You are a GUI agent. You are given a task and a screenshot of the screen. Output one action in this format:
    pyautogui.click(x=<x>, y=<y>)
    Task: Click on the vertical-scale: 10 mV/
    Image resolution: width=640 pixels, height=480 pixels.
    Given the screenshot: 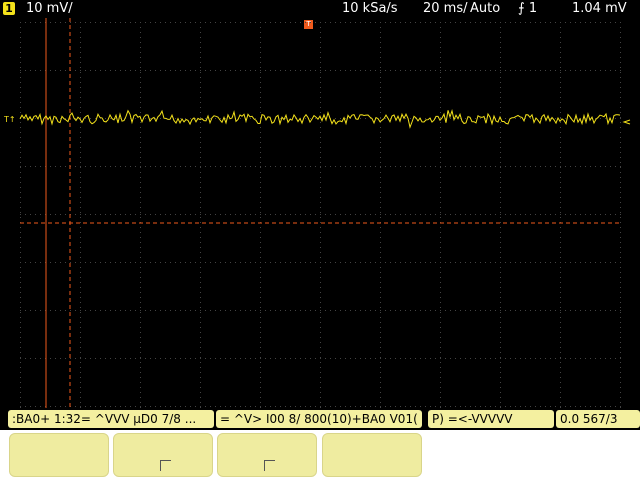 What is the action you would take?
    pyautogui.click(x=49, y=8)
    